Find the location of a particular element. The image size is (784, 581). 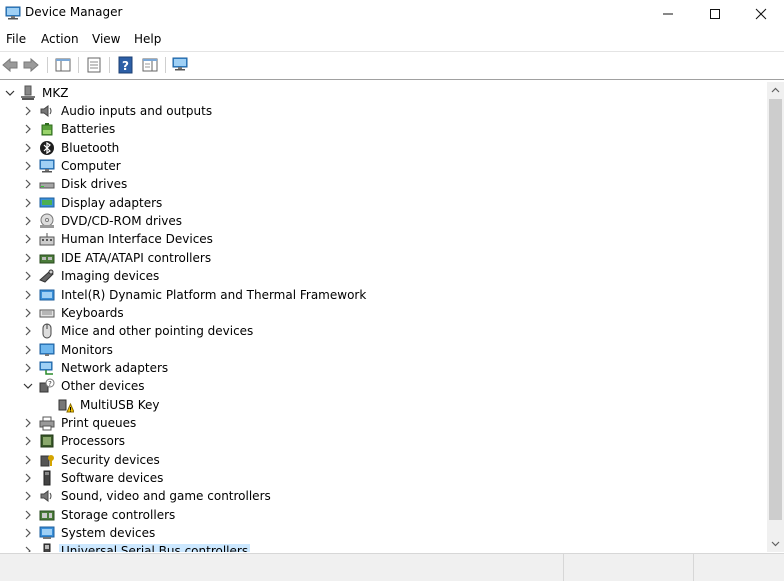

tree-item-label: Batteries is located at coordinates (88, 129).